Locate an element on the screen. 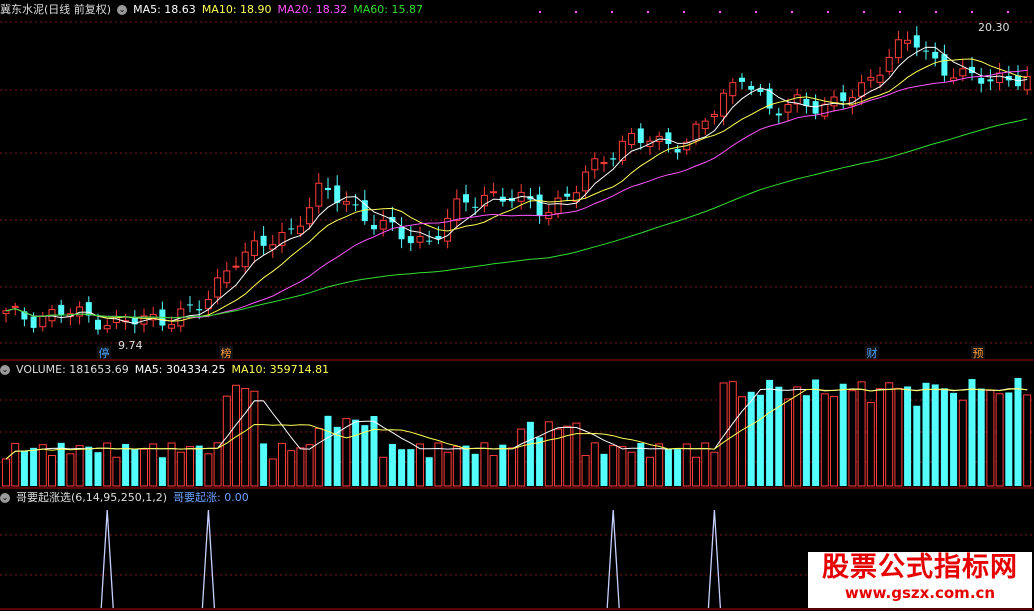 The height and width of the screenshot is (611, 1034). event-marker: 预 is located at coordinates (978, 353).